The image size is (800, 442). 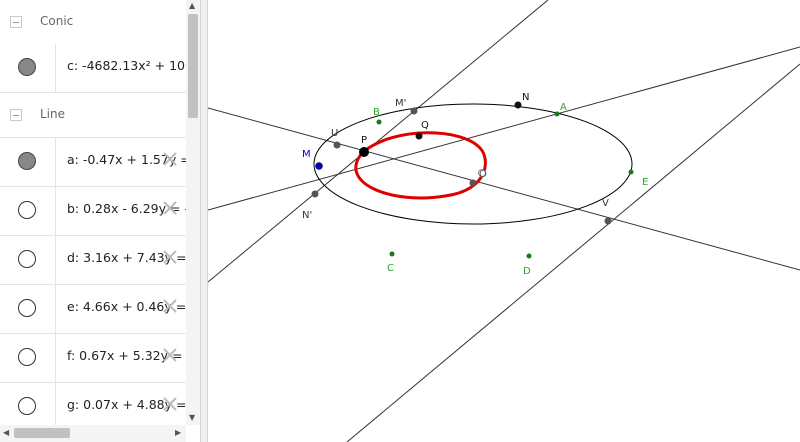 What do you see at coordinates (93, 162) in the screenshot?
I see `algebra-item-a: a: -0.47x + 1.57y =` at bounding box center [93, 162].